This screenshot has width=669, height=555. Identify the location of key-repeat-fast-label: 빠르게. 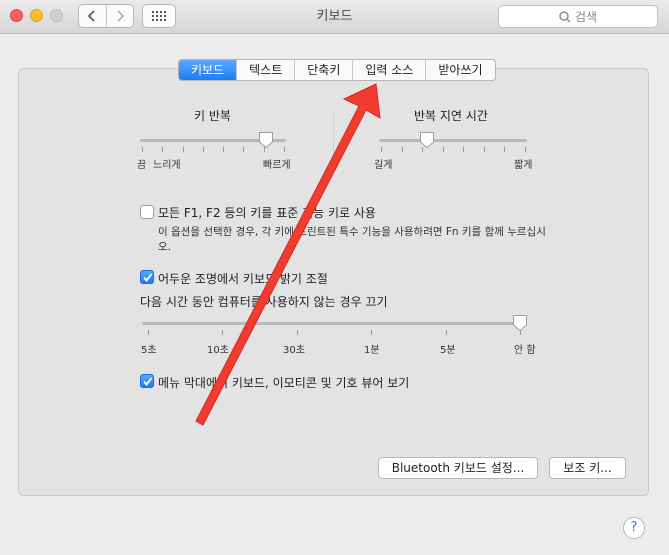
(277, 165).